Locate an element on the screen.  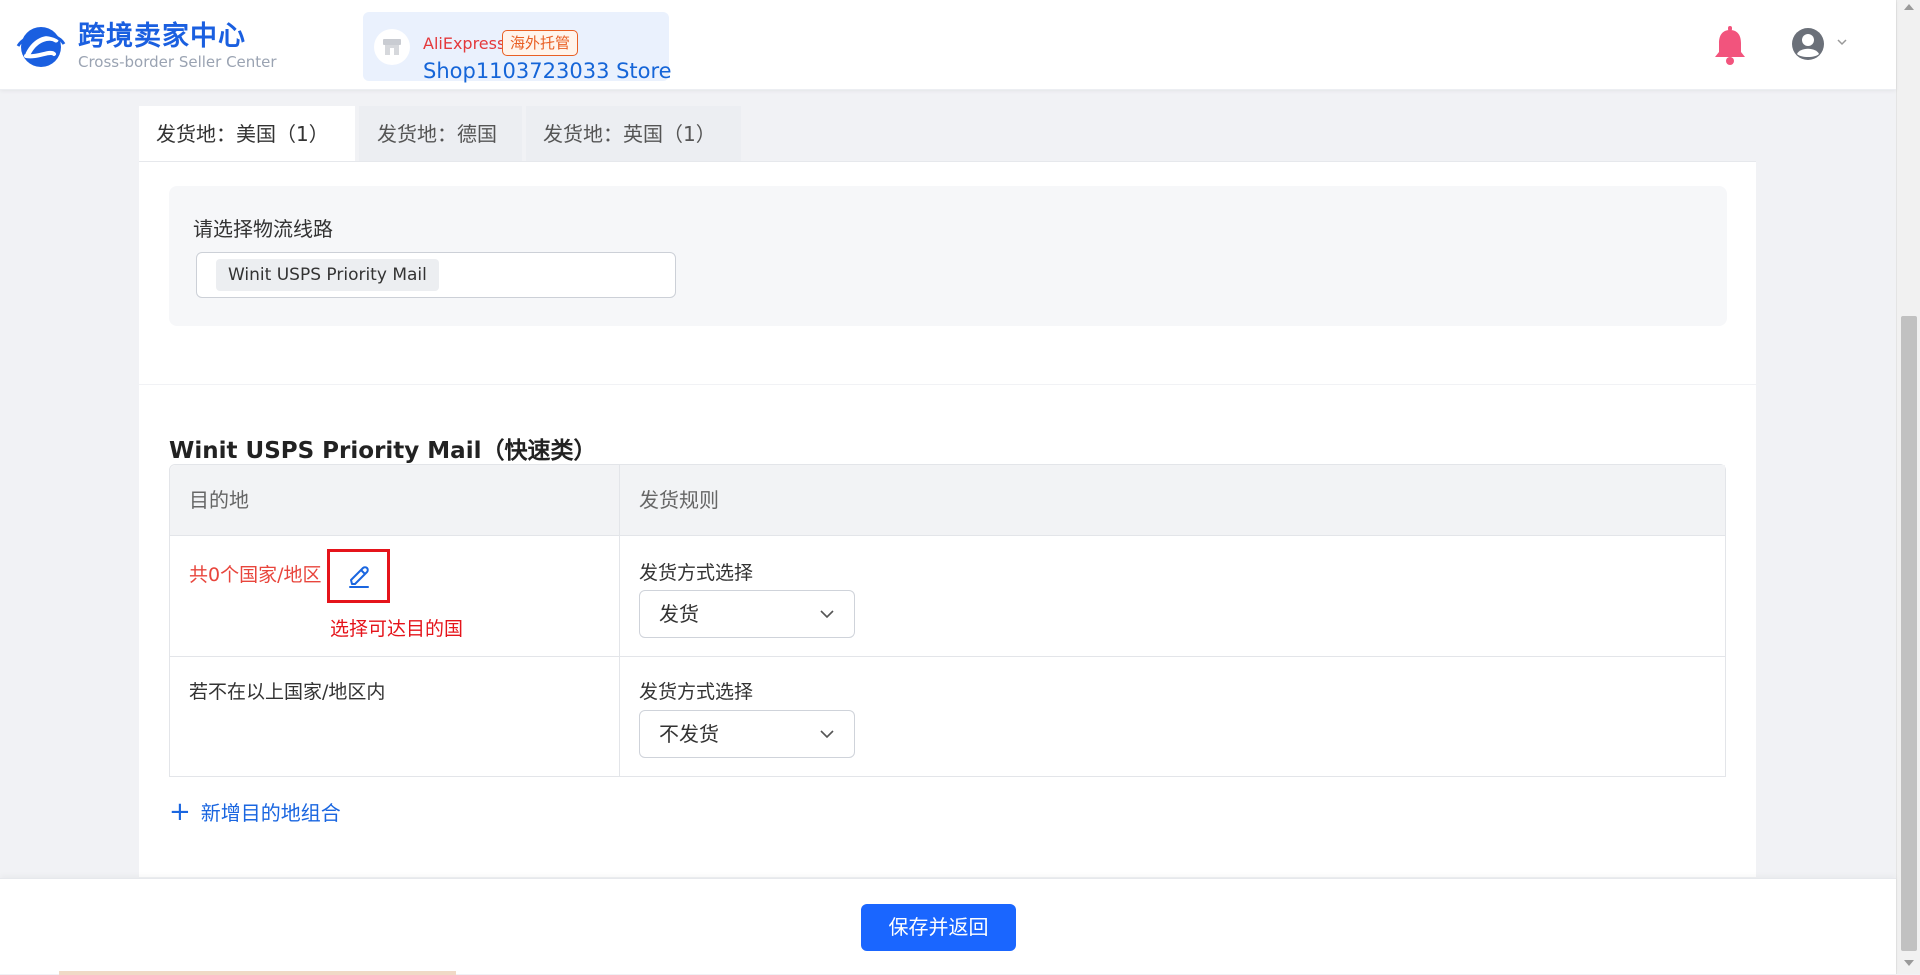
edit-destination-highlight is located at coordinates (358, 576).